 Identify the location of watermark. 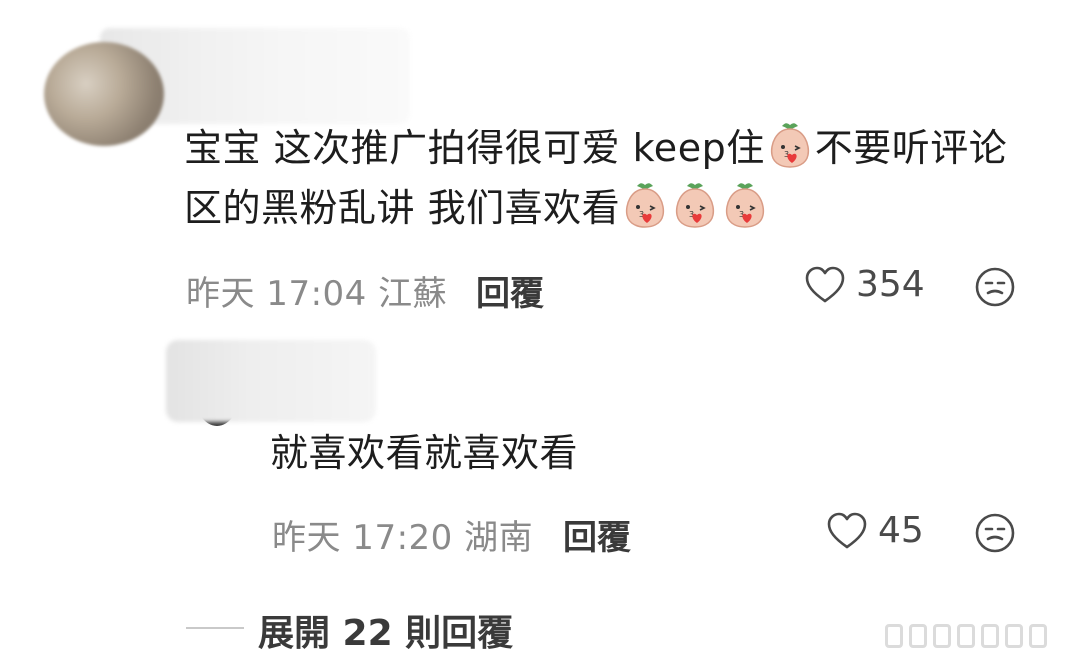
(975, 636).